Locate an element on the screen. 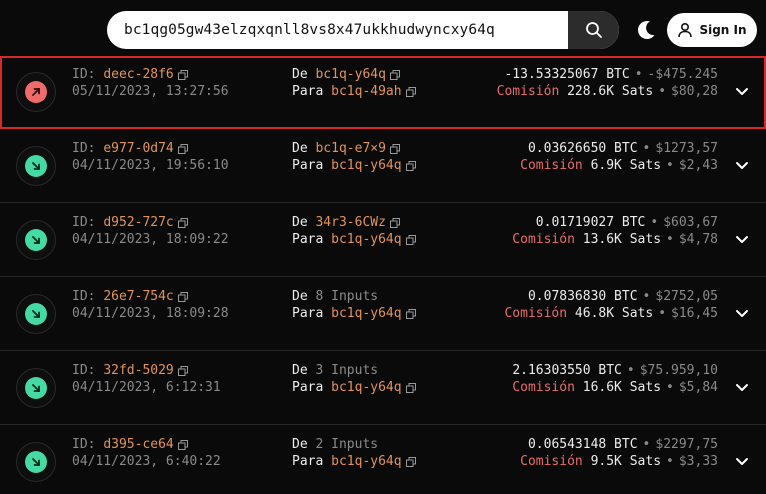 This screenshot has width=766, height=494. amount-btc: 0.07836830 BTC is located at coordinates (582, 296).